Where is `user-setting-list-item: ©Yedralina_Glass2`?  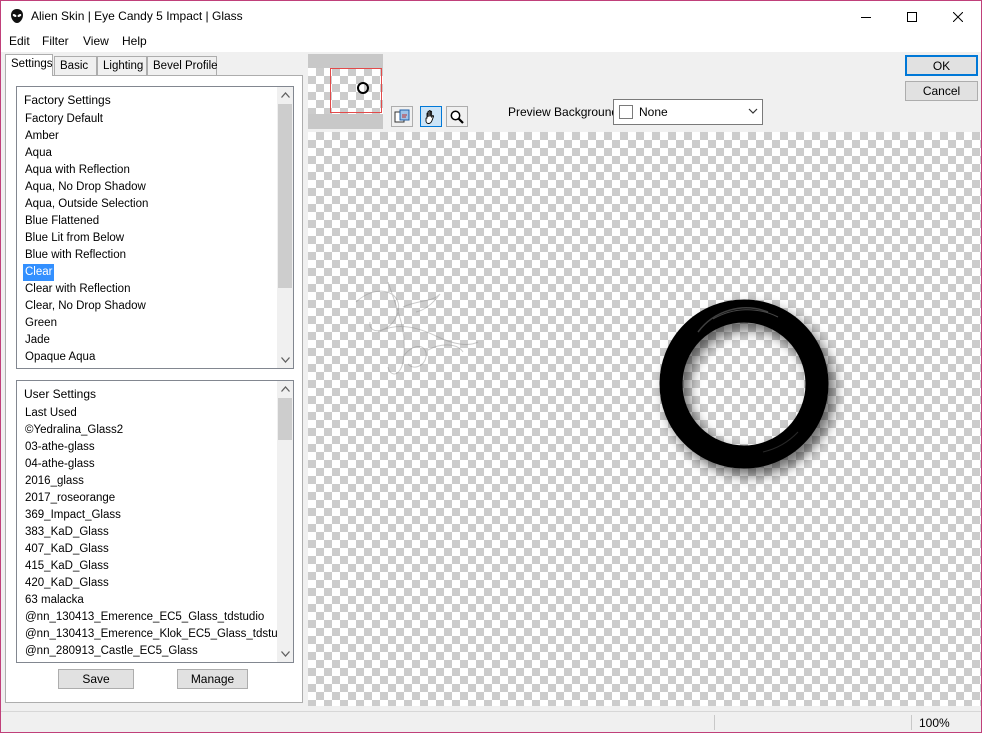 user-setting-list-item: ©Yedralina_Glass2 is located at coordinates (148, 430).